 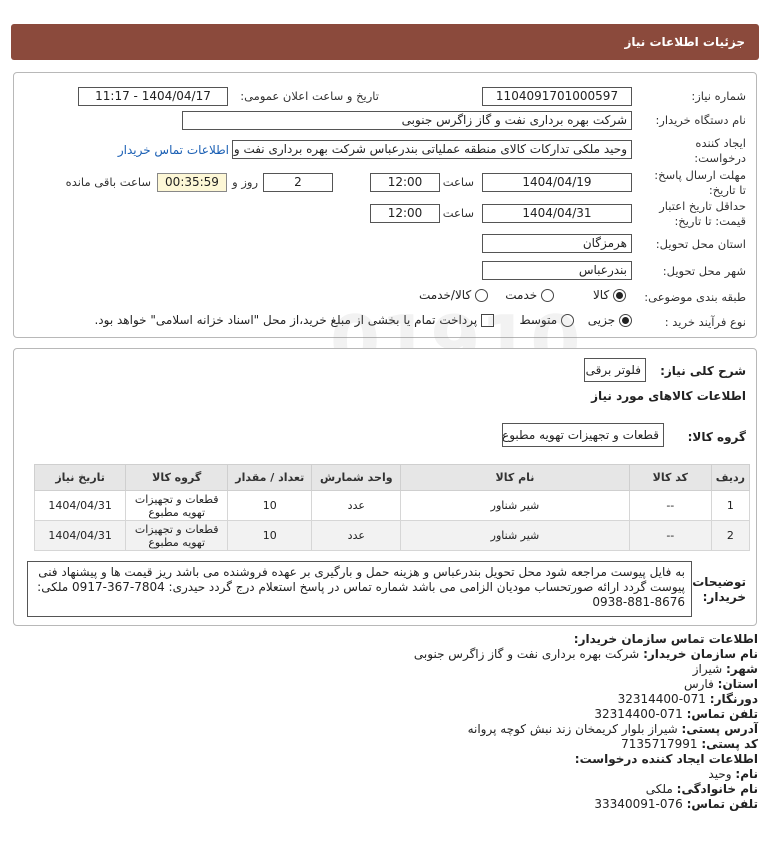 What do you see at coordinates (80, 535) in the screenshot?
I see `cell-date: 1404/04/31` at bounding box center [80, 535].